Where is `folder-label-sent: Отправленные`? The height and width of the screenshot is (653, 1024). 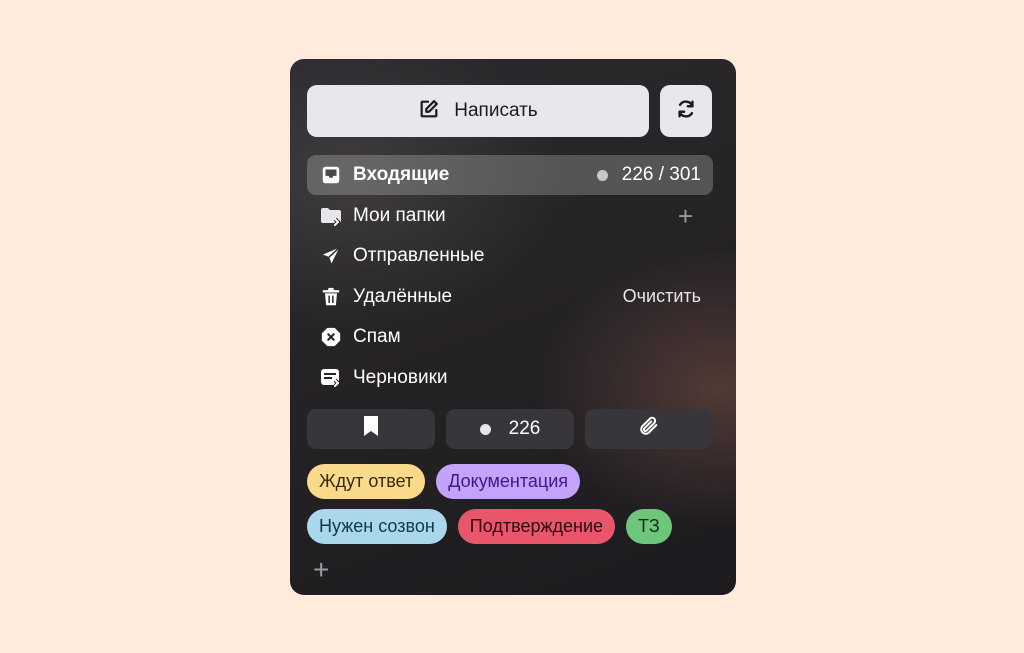 folder-label-sent: Отправленные is located at coordinates (419, 256).